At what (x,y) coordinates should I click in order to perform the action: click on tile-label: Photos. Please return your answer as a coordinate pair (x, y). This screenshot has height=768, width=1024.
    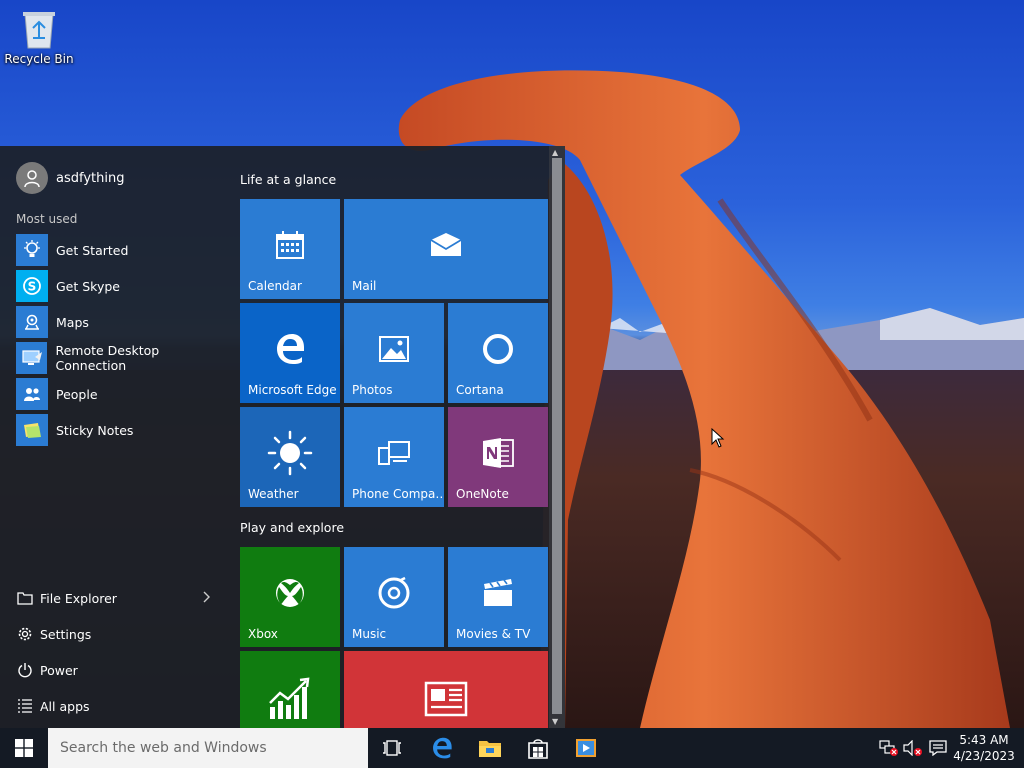
    Looking at the image, I should click on (372, 390).